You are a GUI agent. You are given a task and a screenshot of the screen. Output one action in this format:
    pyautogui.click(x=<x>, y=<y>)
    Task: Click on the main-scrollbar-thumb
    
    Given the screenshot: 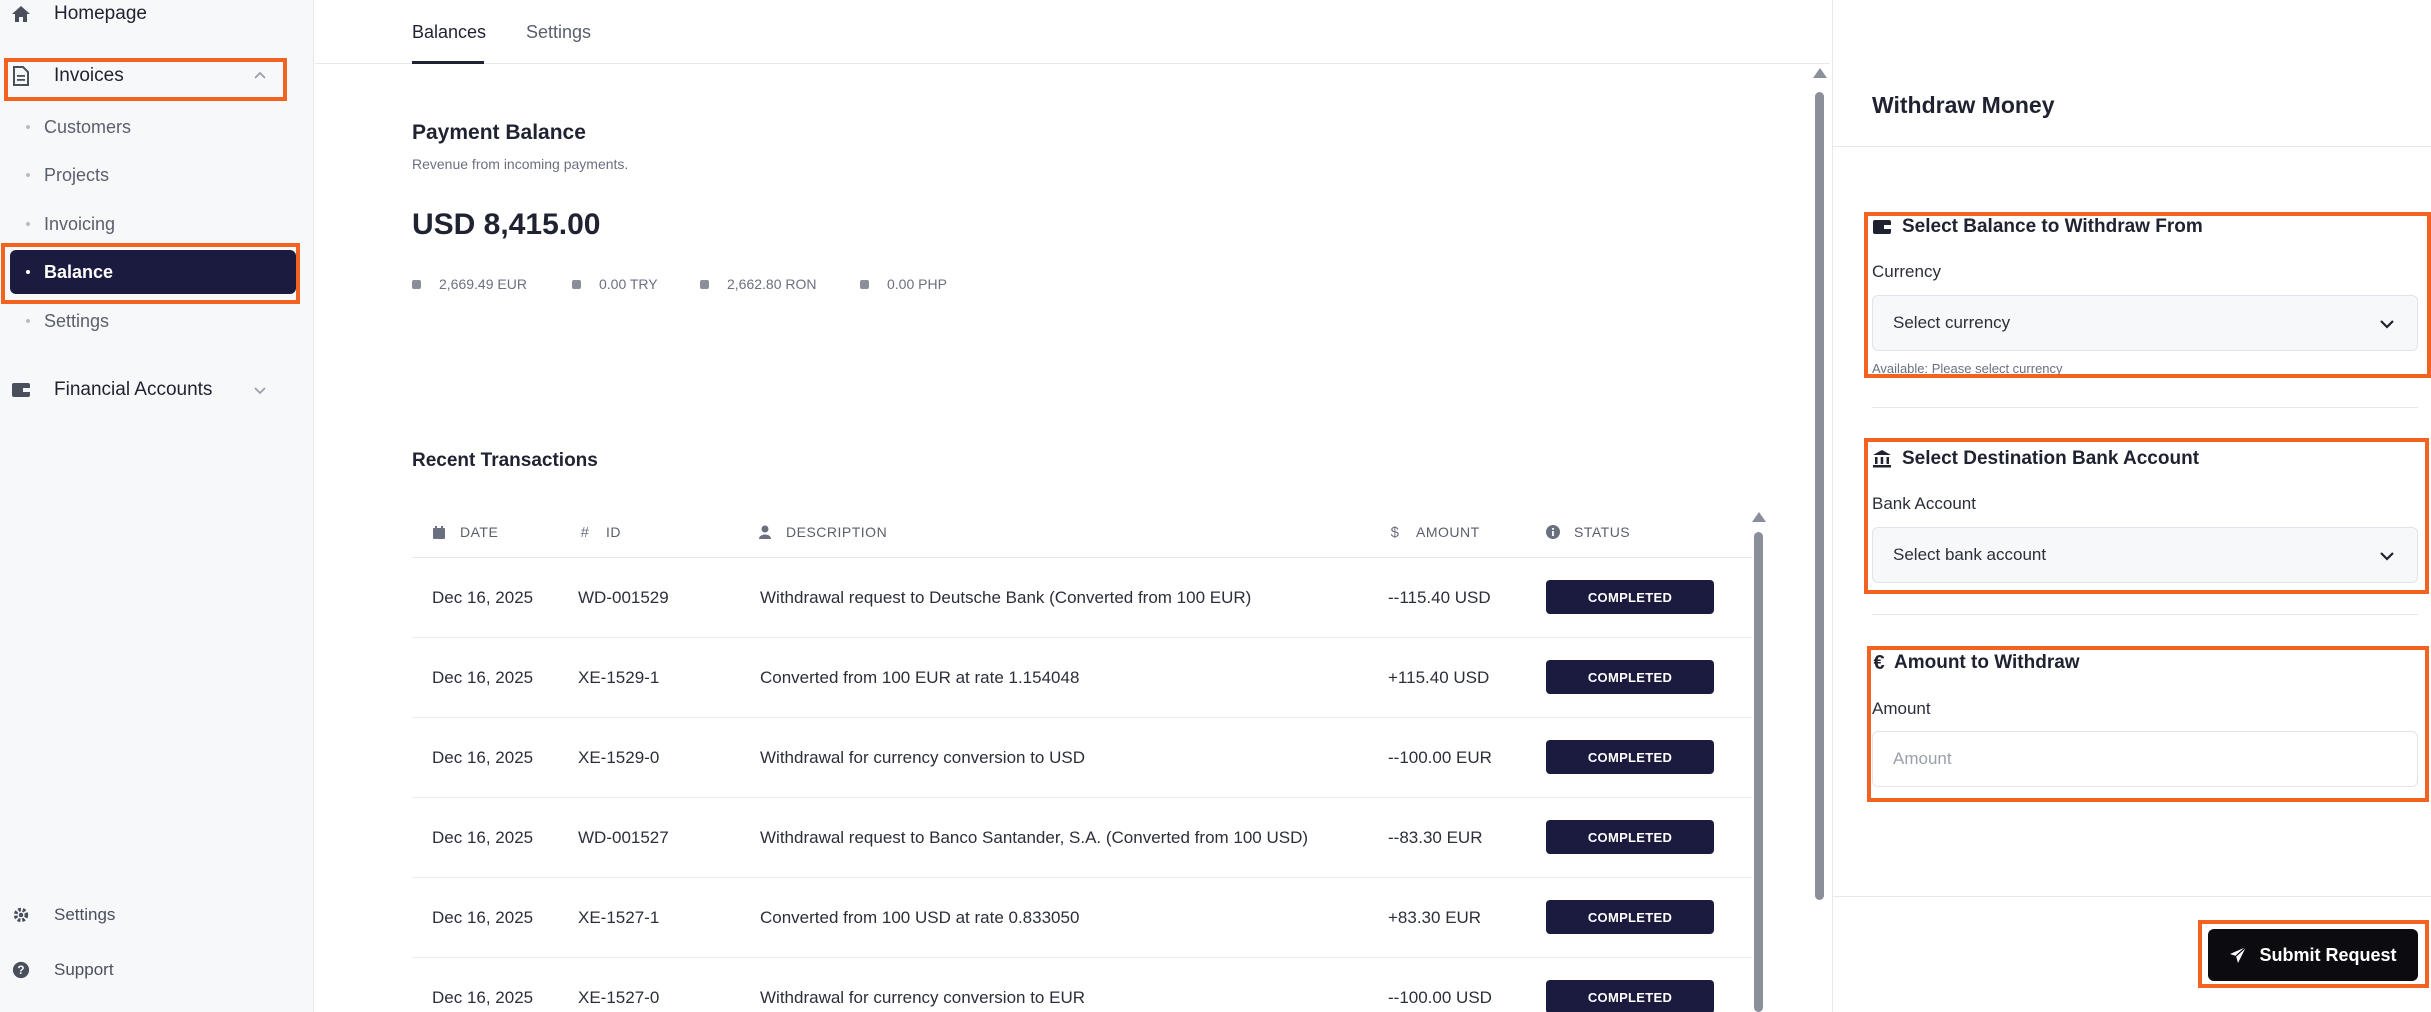 What is the action you would take?
    pyautogui.click(x=1819, y=496)
    